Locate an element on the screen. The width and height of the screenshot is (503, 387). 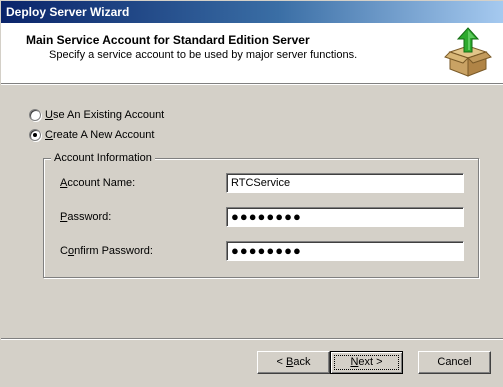
group-legend: Account Information is located at coordinates (103, 158).